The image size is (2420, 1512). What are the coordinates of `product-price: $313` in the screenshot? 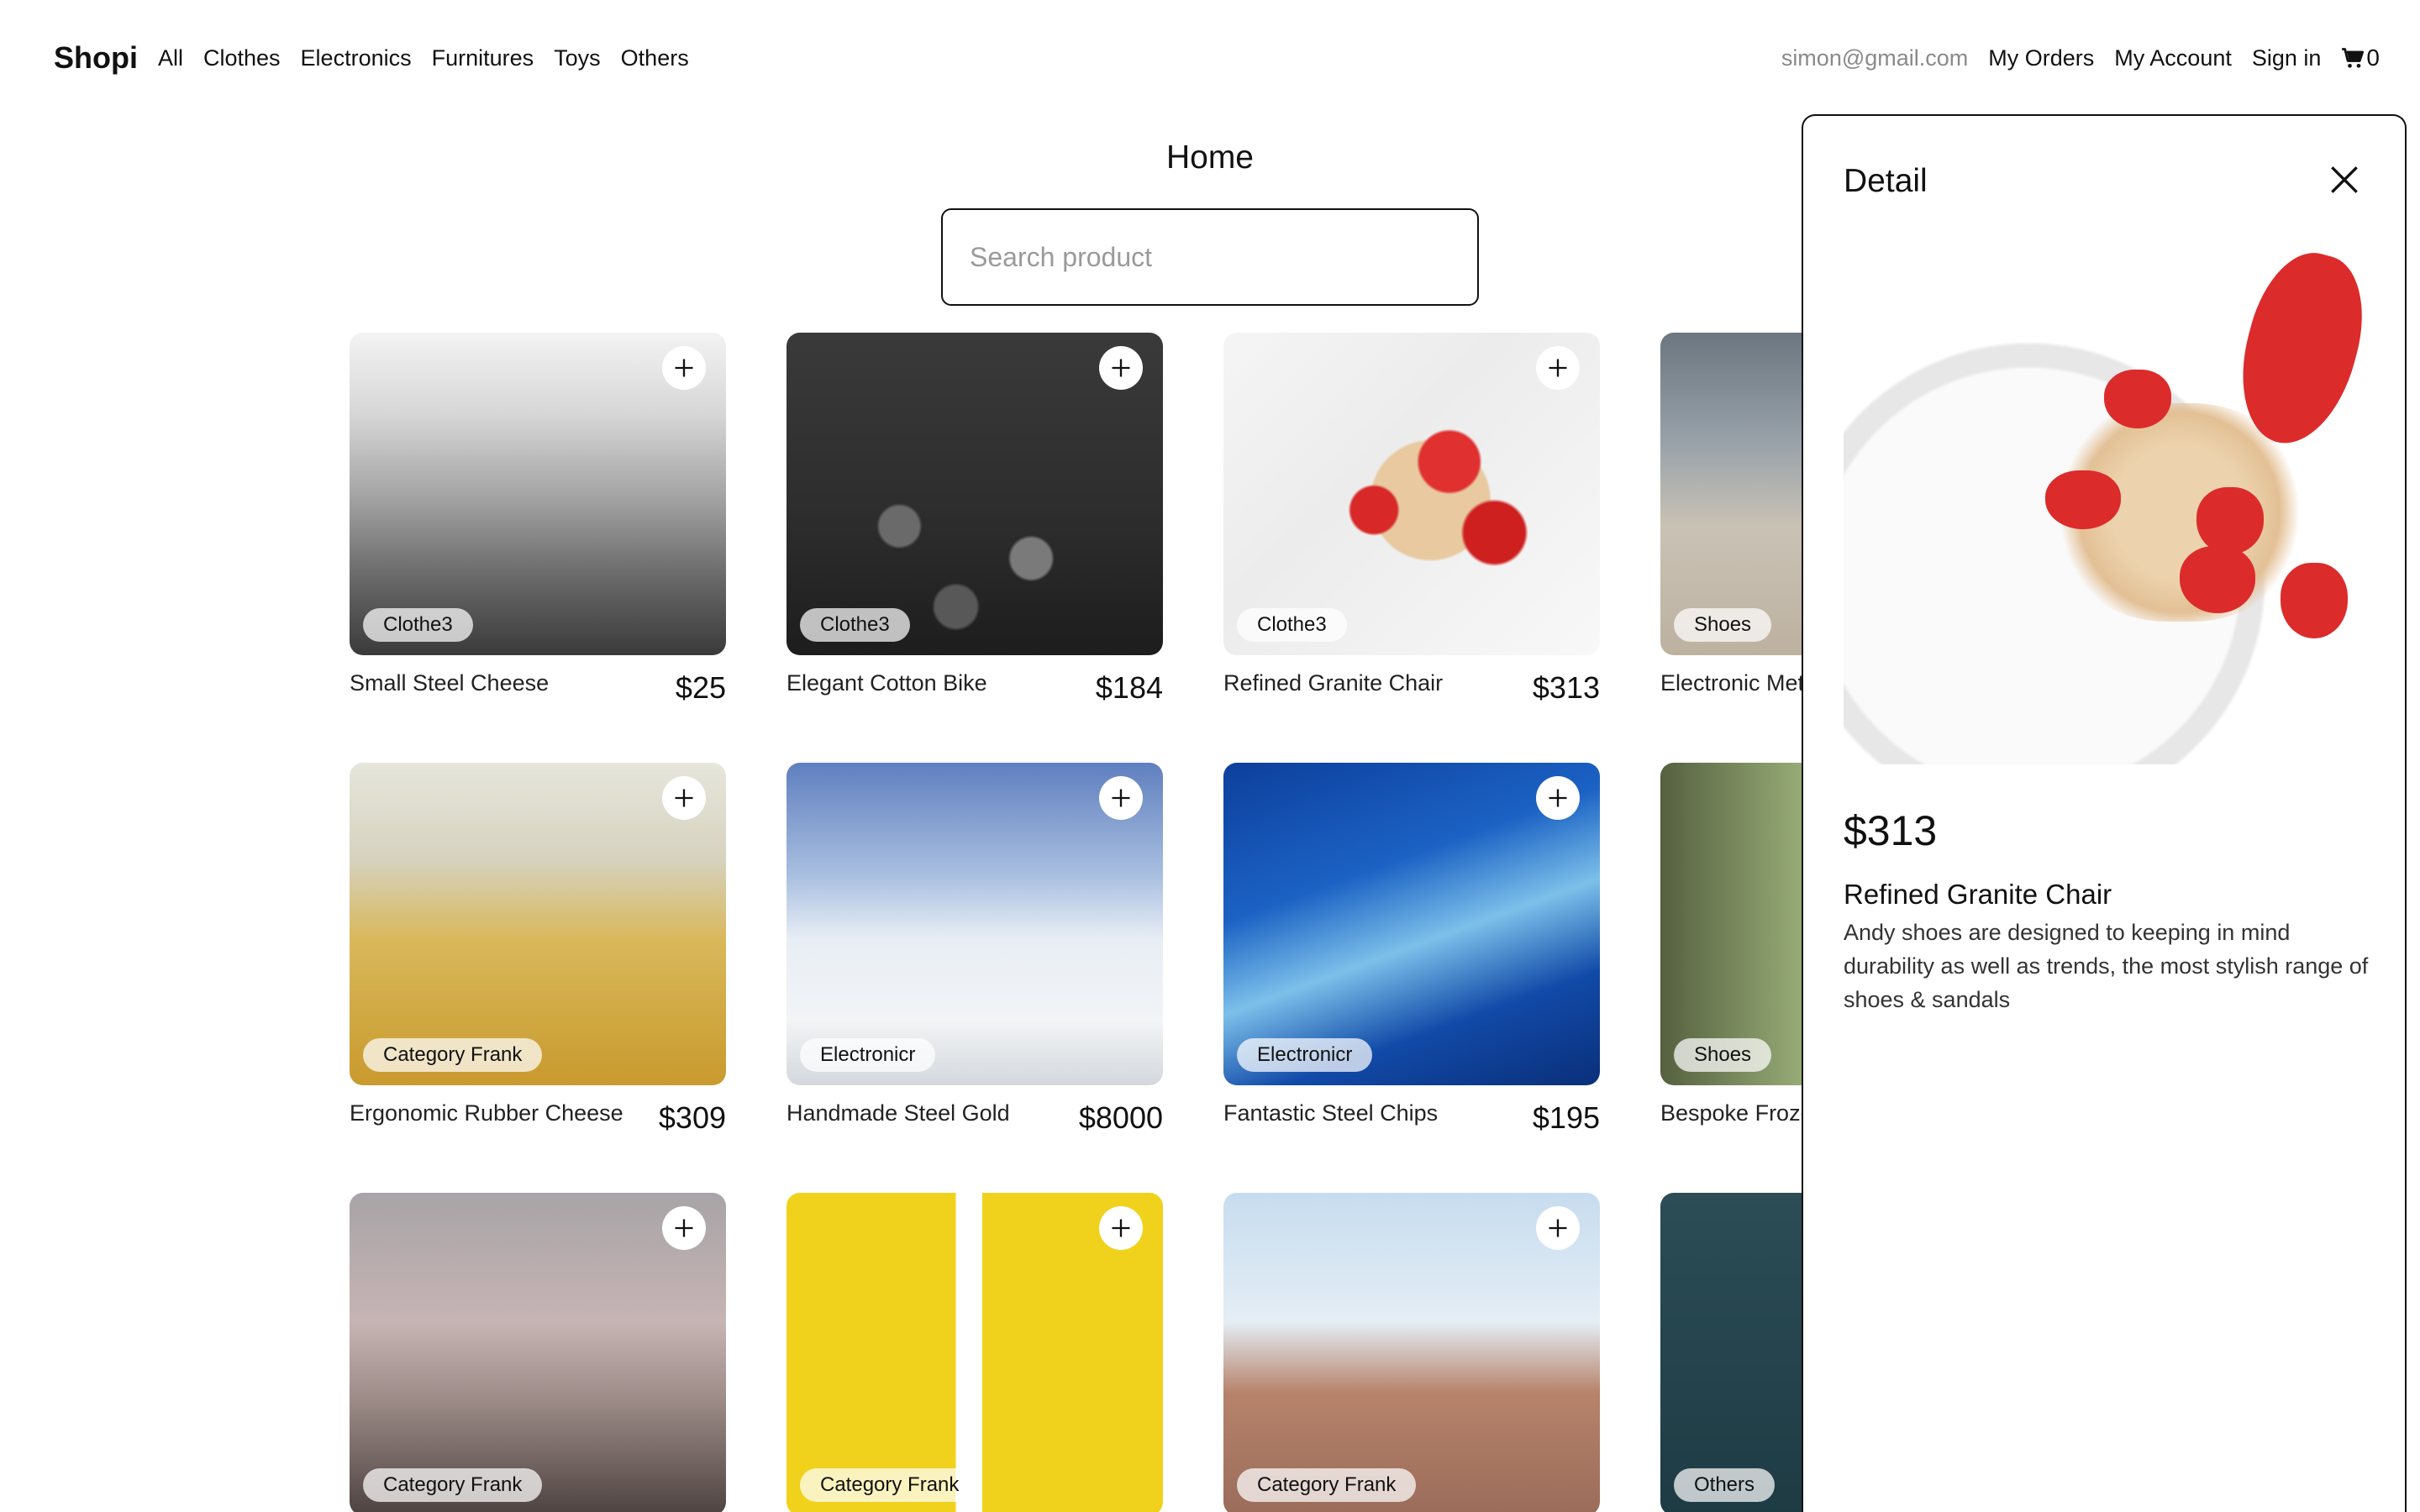 It's located at (1566, 687).